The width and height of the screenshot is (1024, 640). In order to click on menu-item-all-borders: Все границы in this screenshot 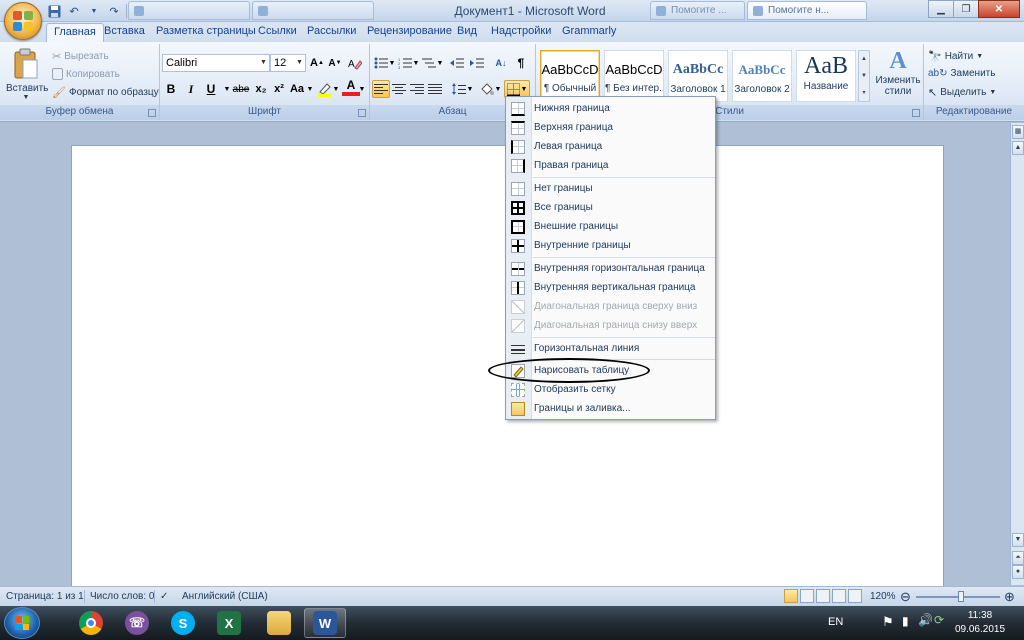, I will do `click(610, 207)`.